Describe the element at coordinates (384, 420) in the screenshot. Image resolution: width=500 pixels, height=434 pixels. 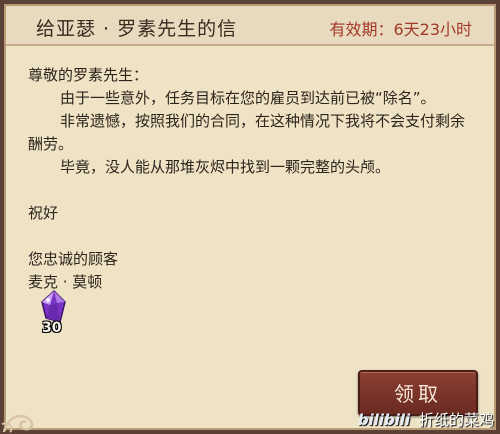
I see `bilibili-logo: bilibili` at that location.